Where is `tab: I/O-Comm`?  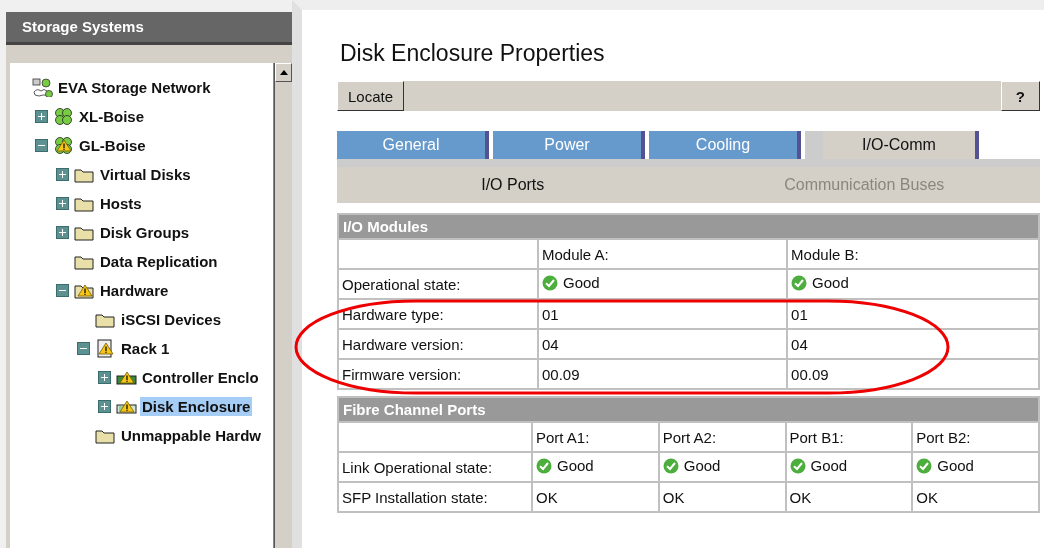
tab: I/O-Comm is located at coordinates (892, 145).